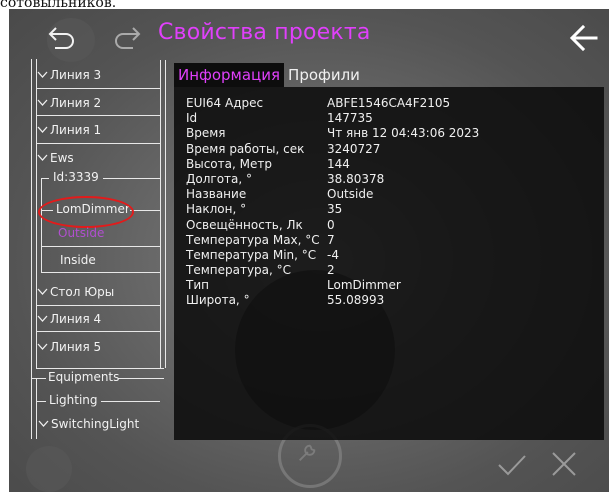 The image size is (612, 492). I want to click on tree-item-label: Линия 5, so click(76, 347).